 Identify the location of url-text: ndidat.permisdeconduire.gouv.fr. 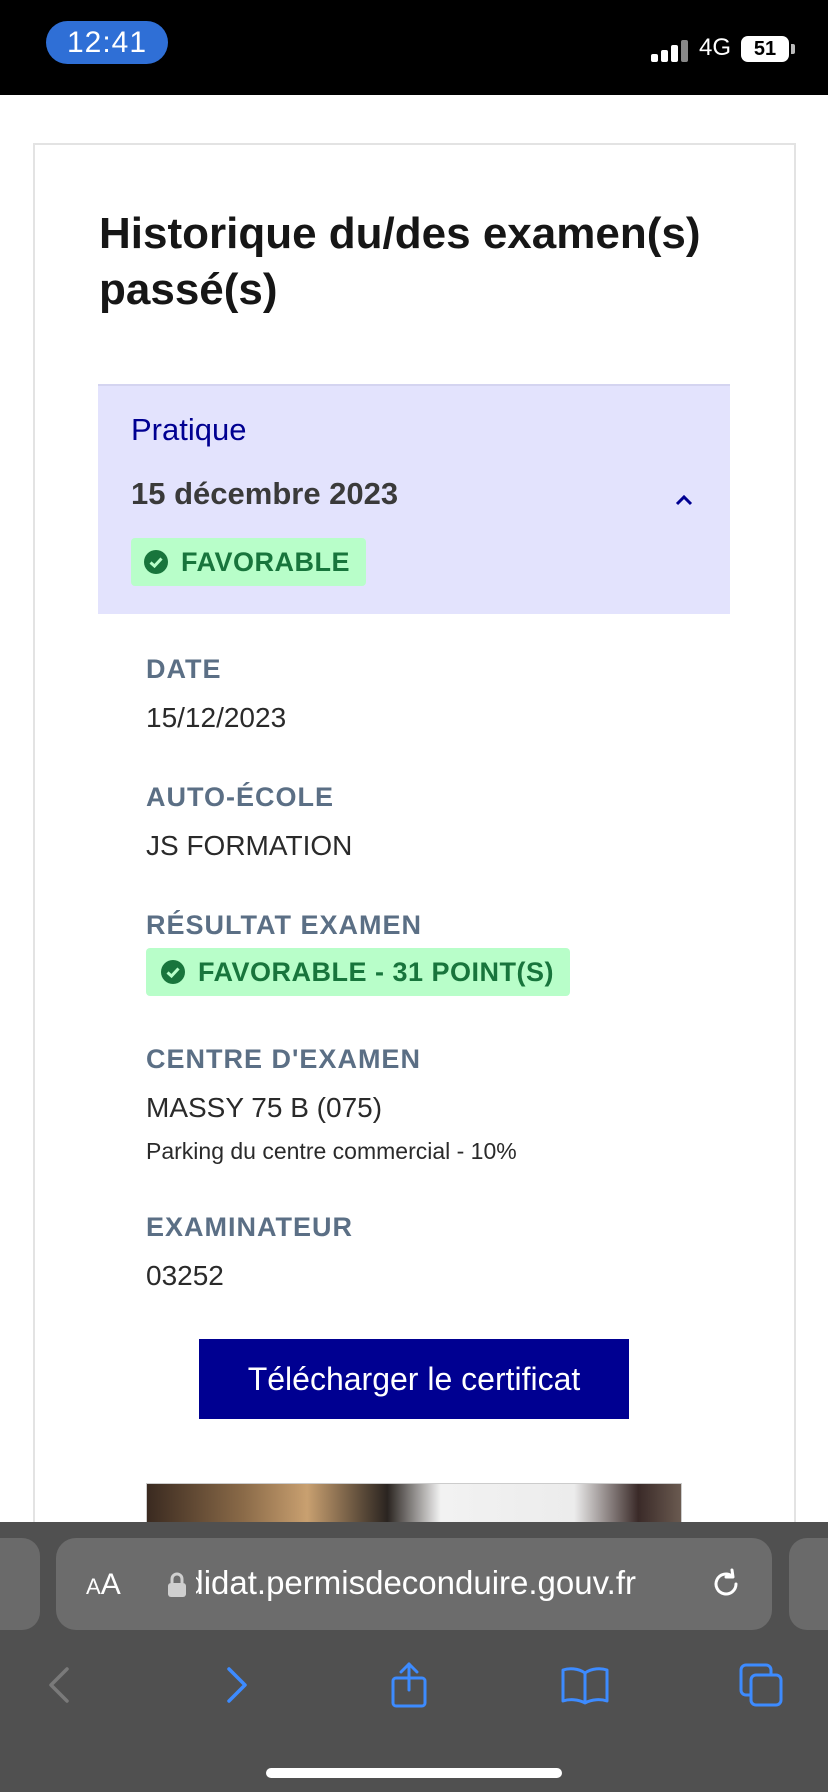
(416, 1582).